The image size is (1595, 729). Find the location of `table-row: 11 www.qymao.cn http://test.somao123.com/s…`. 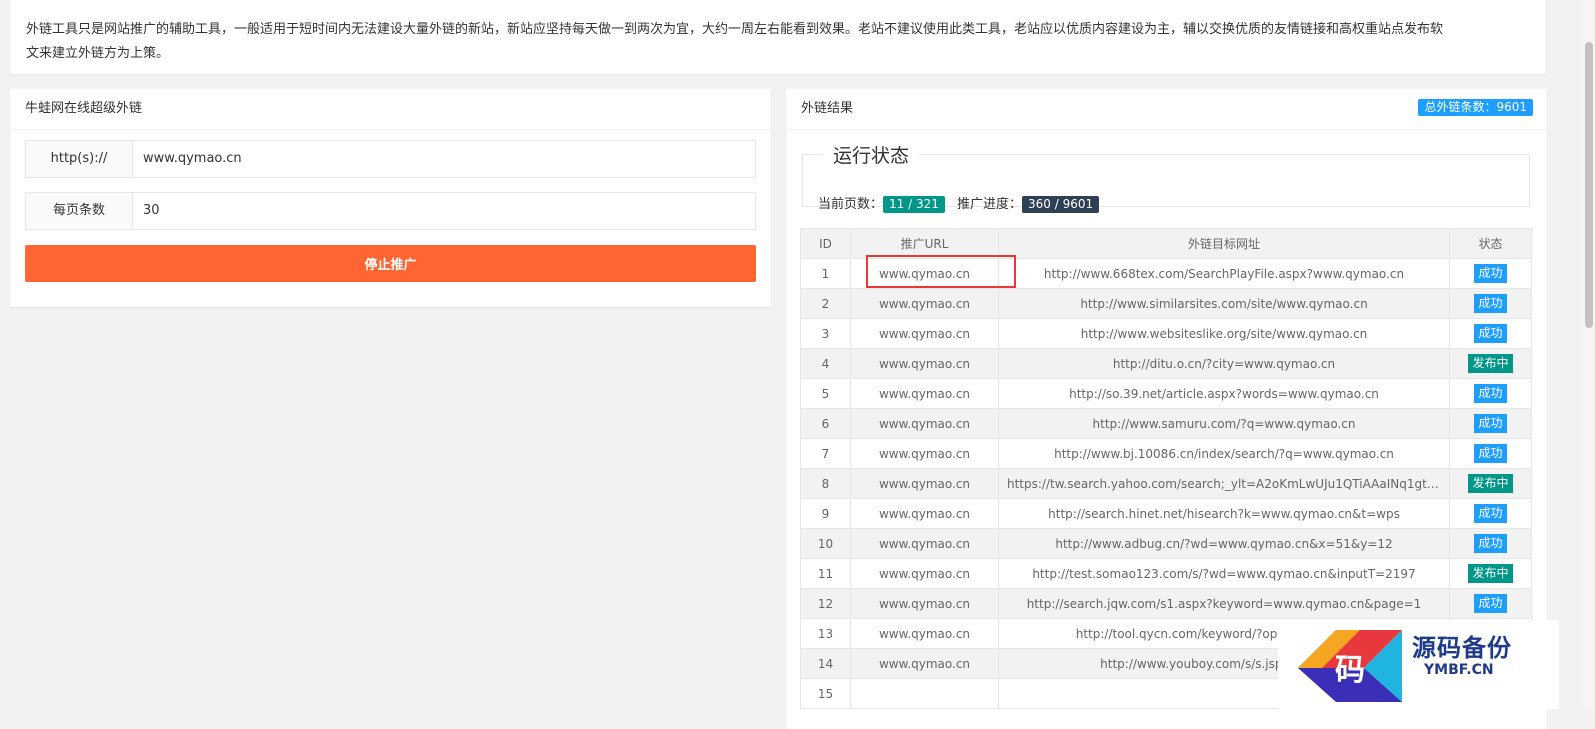

table-row: 11 www.qymao.cn http://test.somao123.com/s… is located at coordinates (1166, 573).